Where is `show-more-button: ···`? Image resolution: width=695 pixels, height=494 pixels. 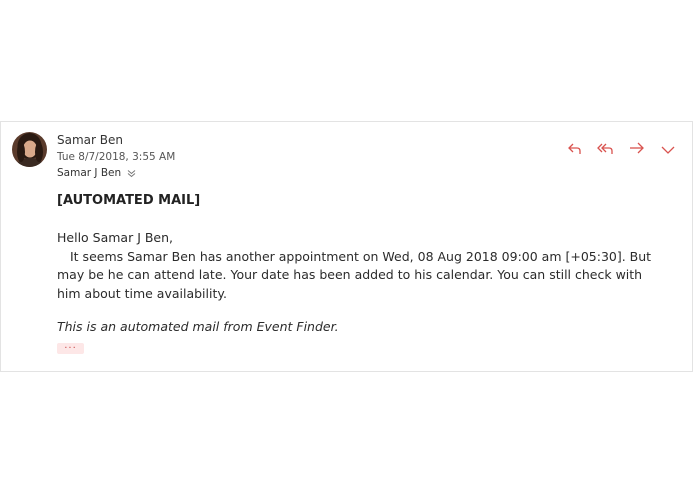 show-more-button: ··· is located at coordinates (70, 348).